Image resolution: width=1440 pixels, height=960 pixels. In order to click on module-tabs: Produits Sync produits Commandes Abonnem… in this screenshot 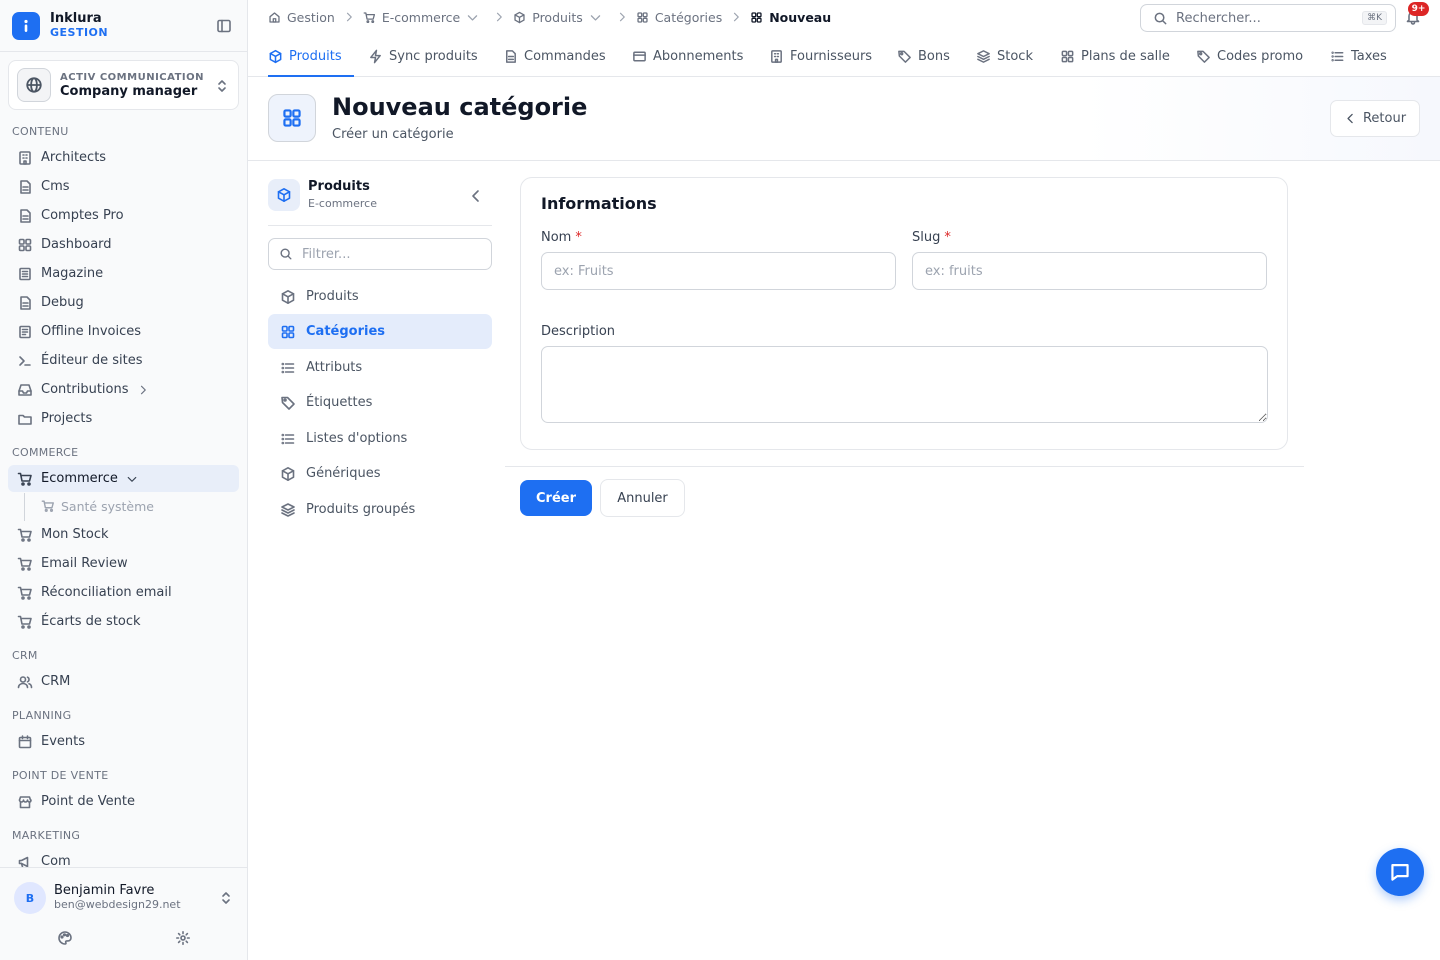, I will do `click(844, 56)`.